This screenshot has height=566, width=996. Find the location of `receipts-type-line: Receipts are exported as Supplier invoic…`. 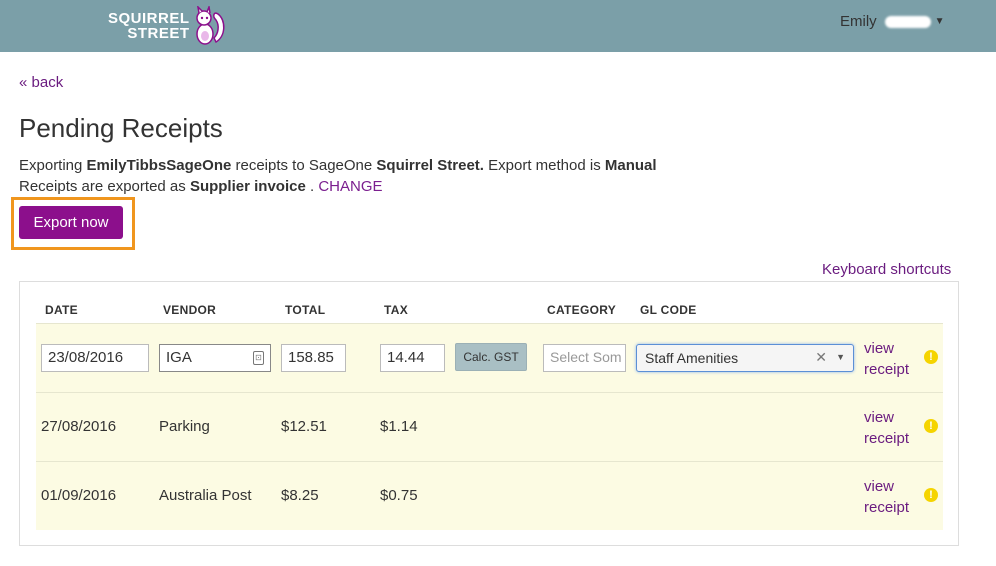

receipts-type-line: Receipts are exported as Supplier invoic… is located at coordinates (338, 186).